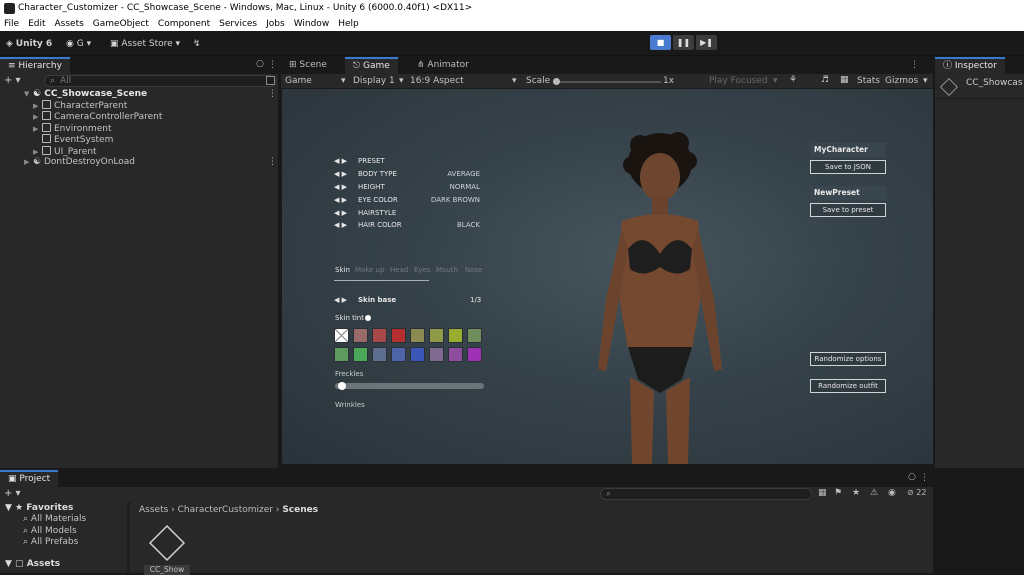  Describe the element at coordinates (341, 386) in the screenshot. I see `freckles-slider-handle` at that location.